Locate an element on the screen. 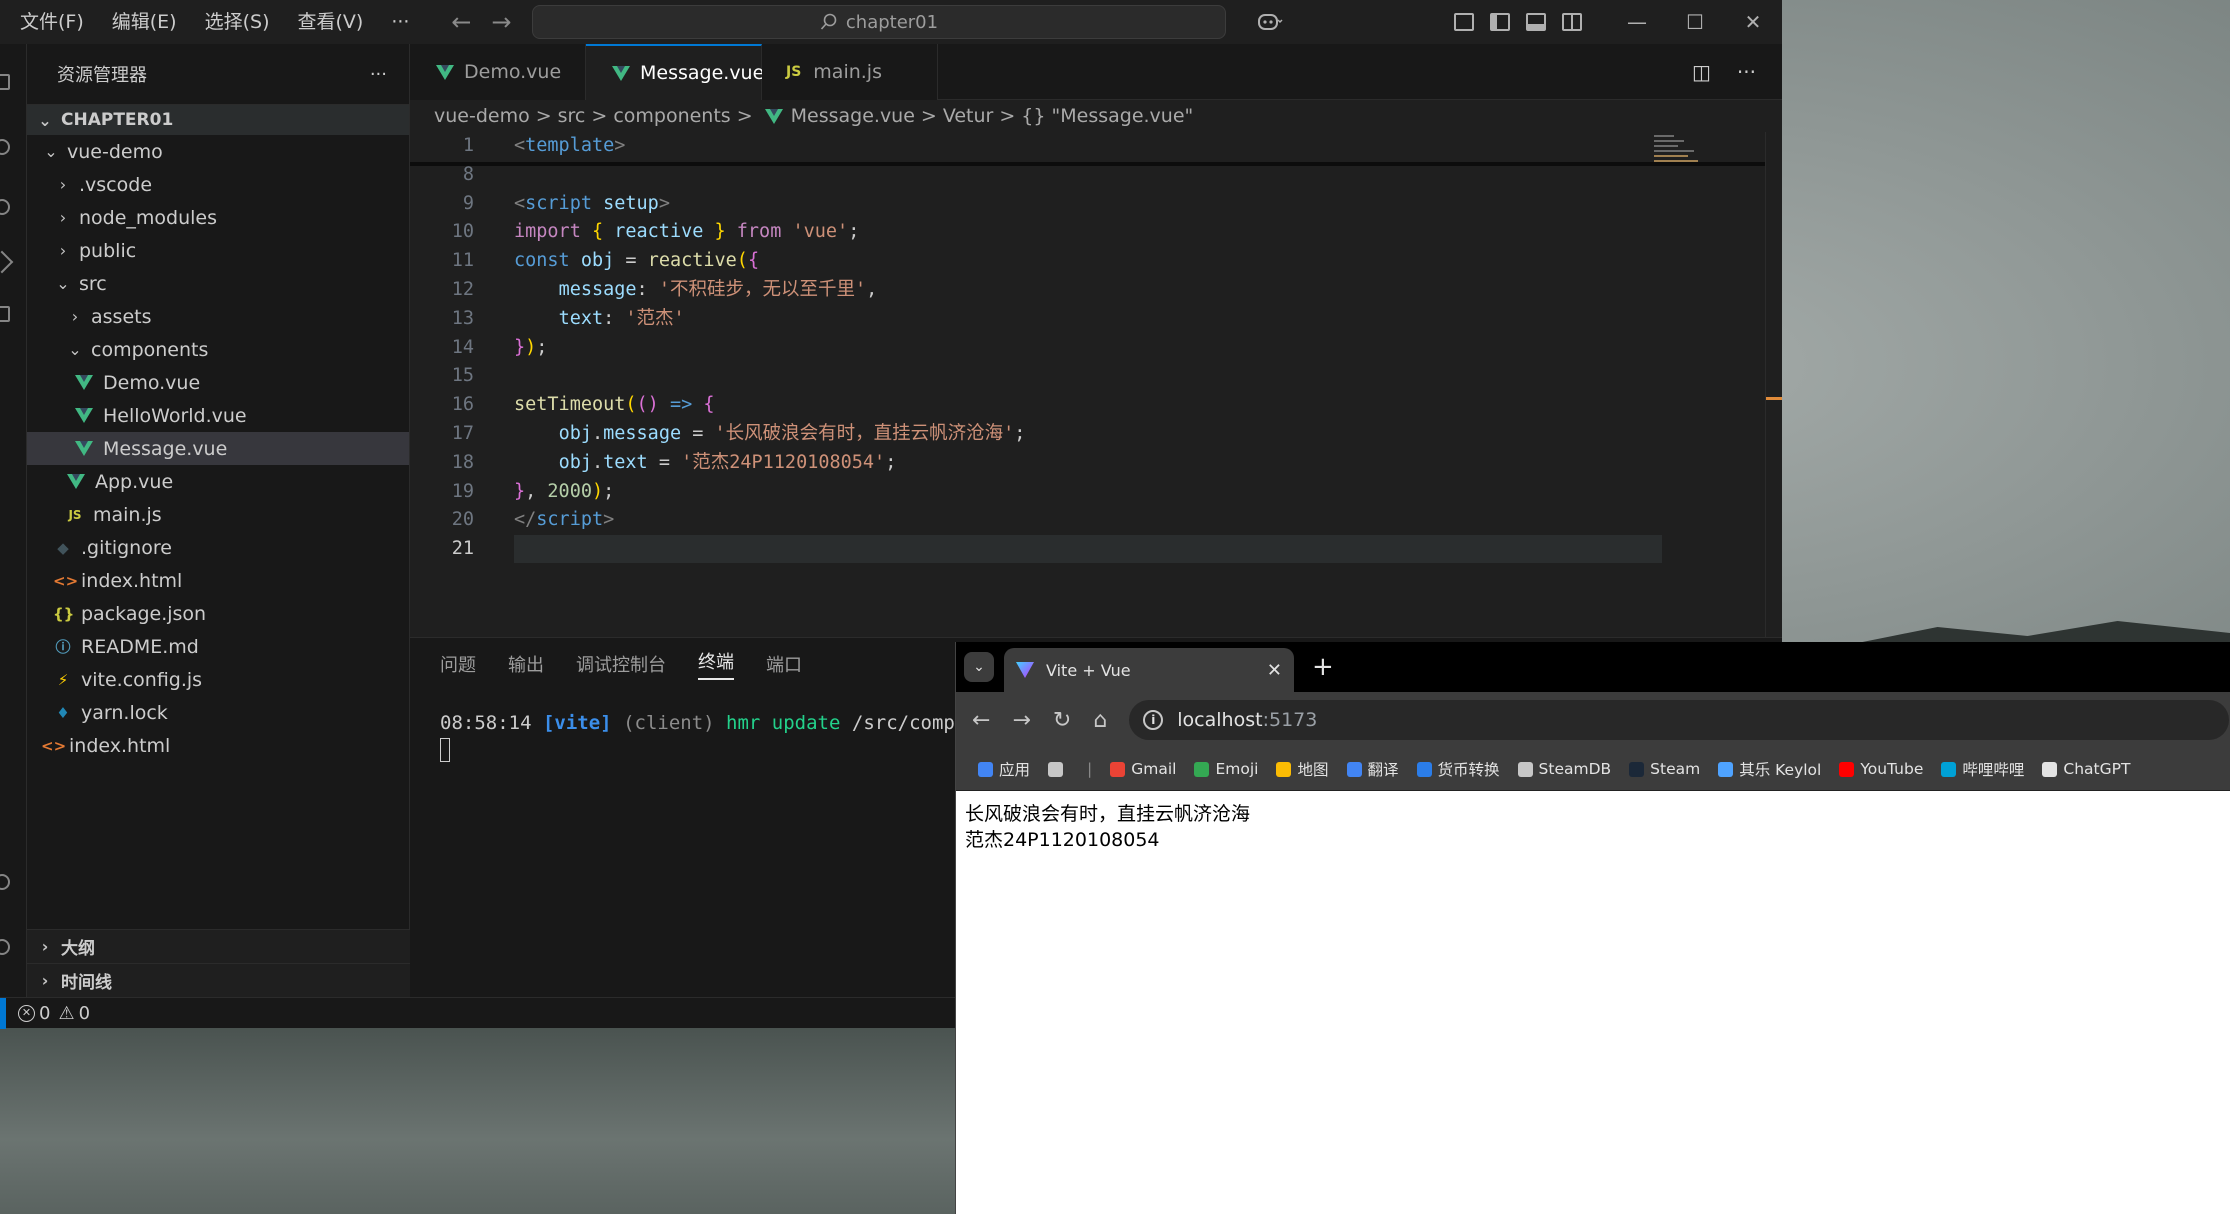  tab-main-js: JS main.js is located at coordinates (850, 72).